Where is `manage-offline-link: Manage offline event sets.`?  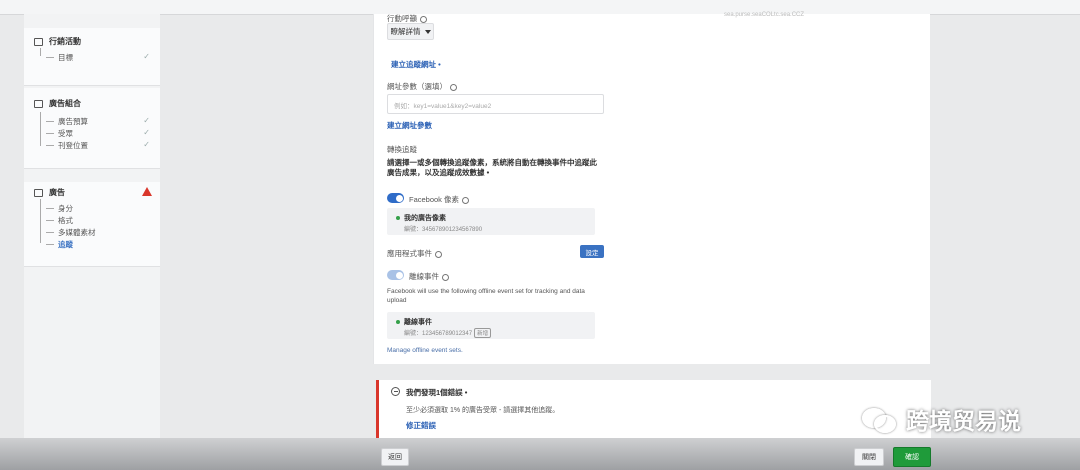 manage-offline-link: Manage offline event sets. is located at coordinates (425, 350).